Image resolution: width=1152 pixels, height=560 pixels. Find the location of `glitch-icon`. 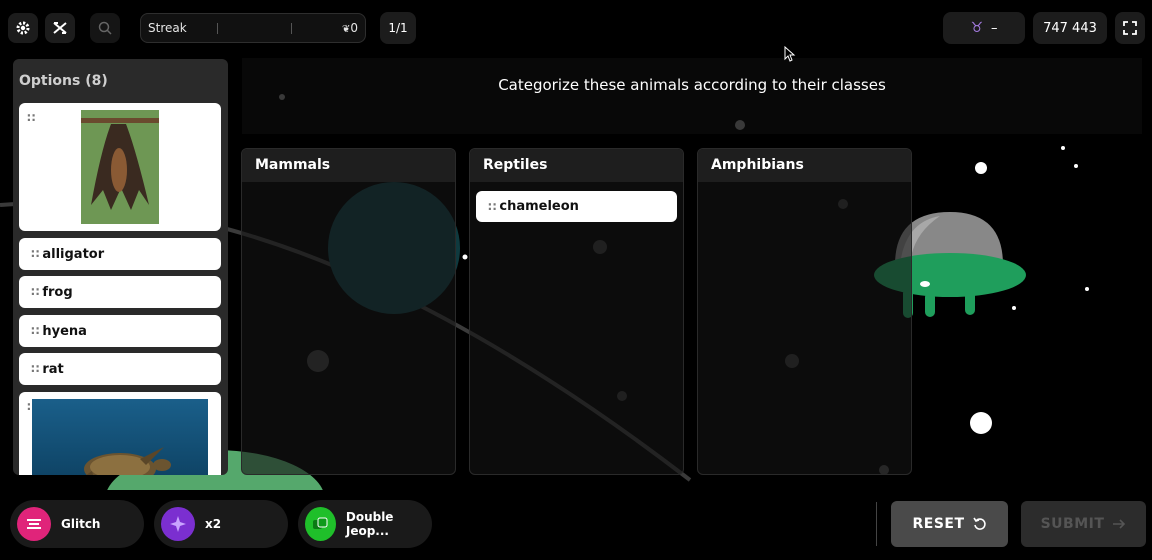

glitch-icon is located at coordinates (34, 524).